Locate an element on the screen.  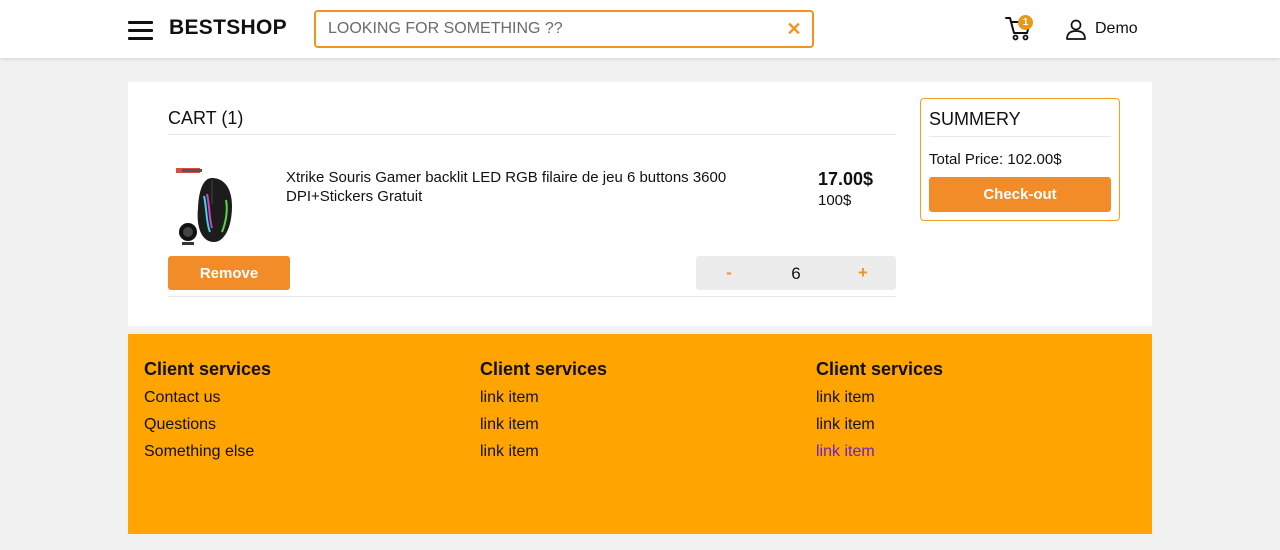
top-navbar: BESTSHOP ✕ 1 Demo is located at coordinates (640, 29).